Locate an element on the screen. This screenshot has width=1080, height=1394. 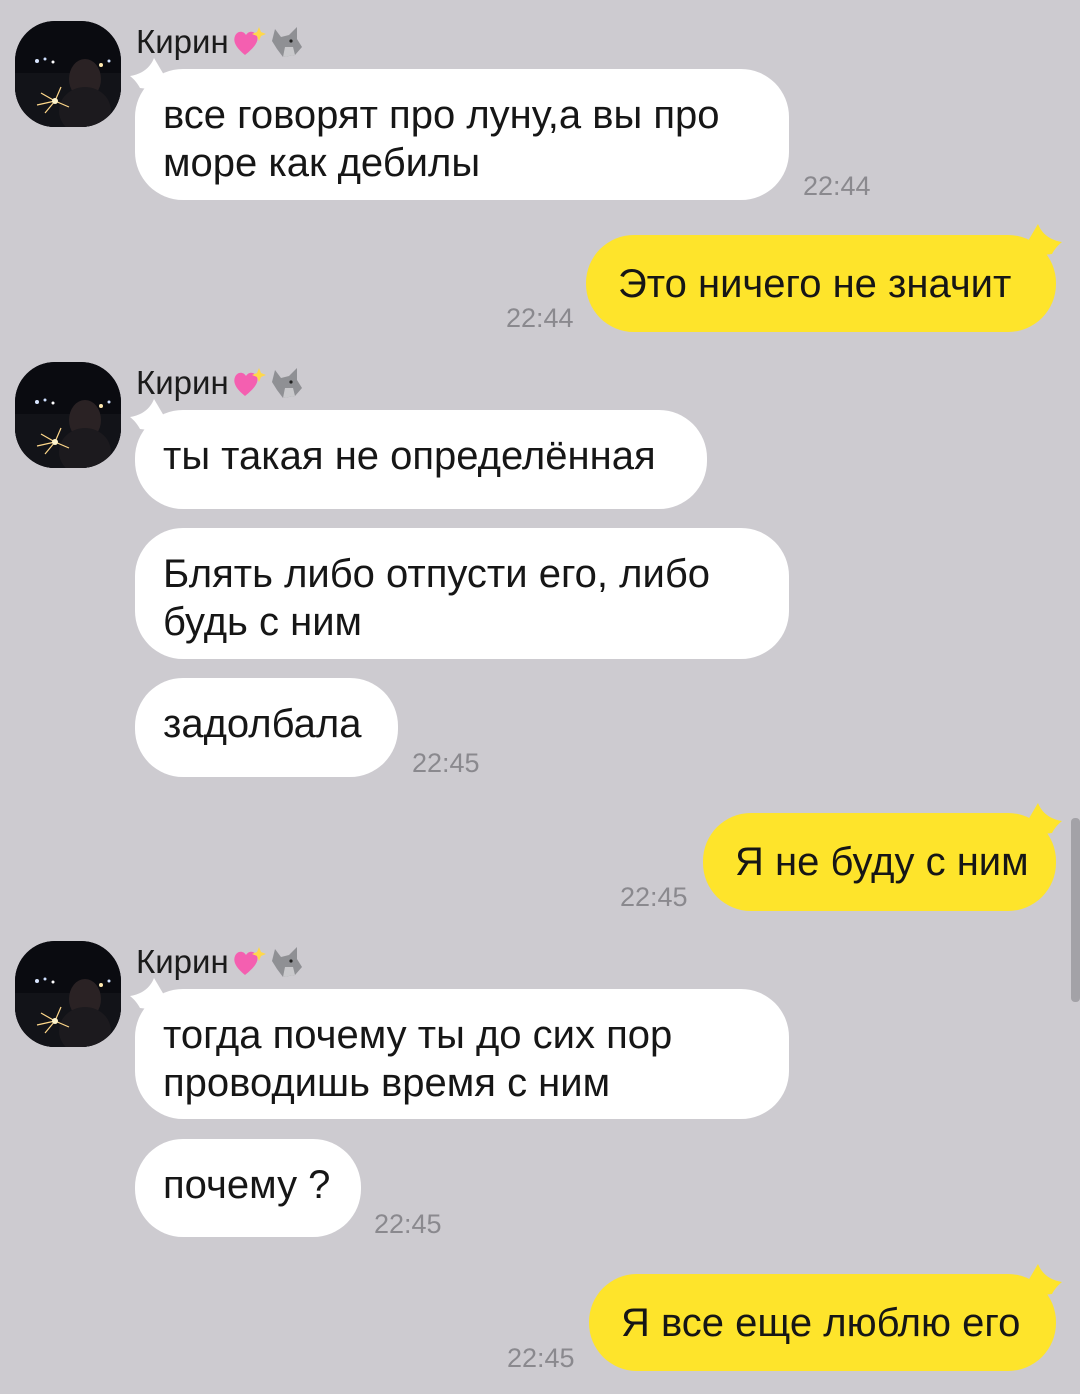
message-line: ты такая не определённая is located at coordinates (409, 456).